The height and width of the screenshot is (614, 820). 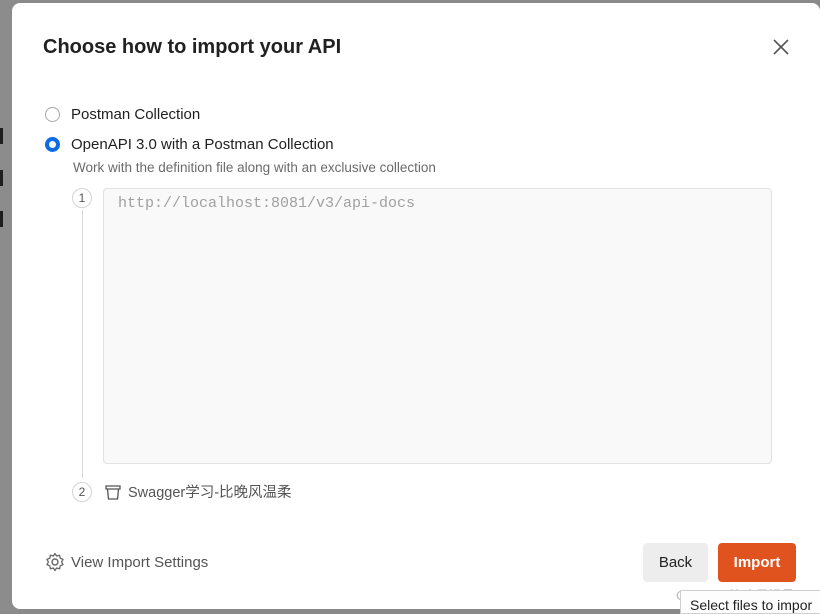 What do you see at coordinates (202, 144) in the screenshot?
I see `option-label: OpenAPI 3.0 with a Postman Collection` at bounding box center [202, 144].